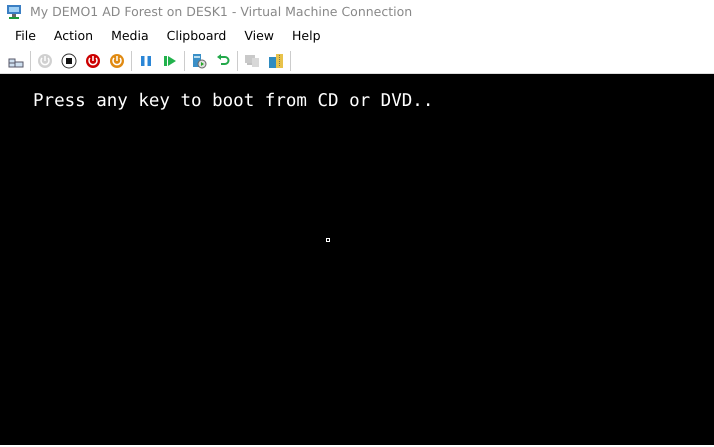  I want to click on window-title: My DEMO1 AD Forest on DESK1 - Virtual Machine Connection, so click(221, 11).